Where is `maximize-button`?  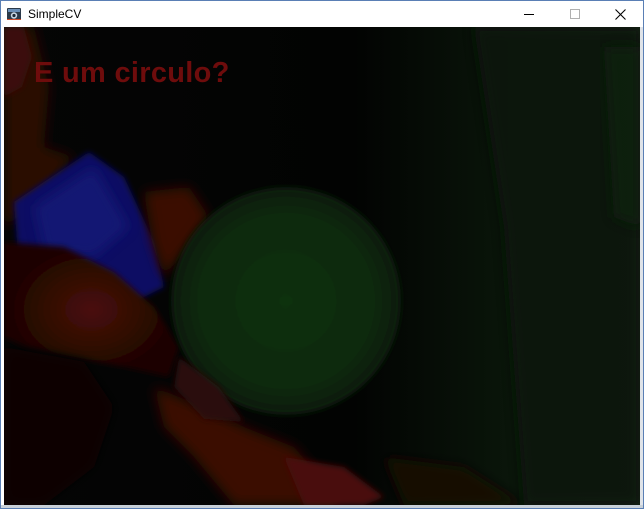
maximize-button is located at coordinates (575, 14).